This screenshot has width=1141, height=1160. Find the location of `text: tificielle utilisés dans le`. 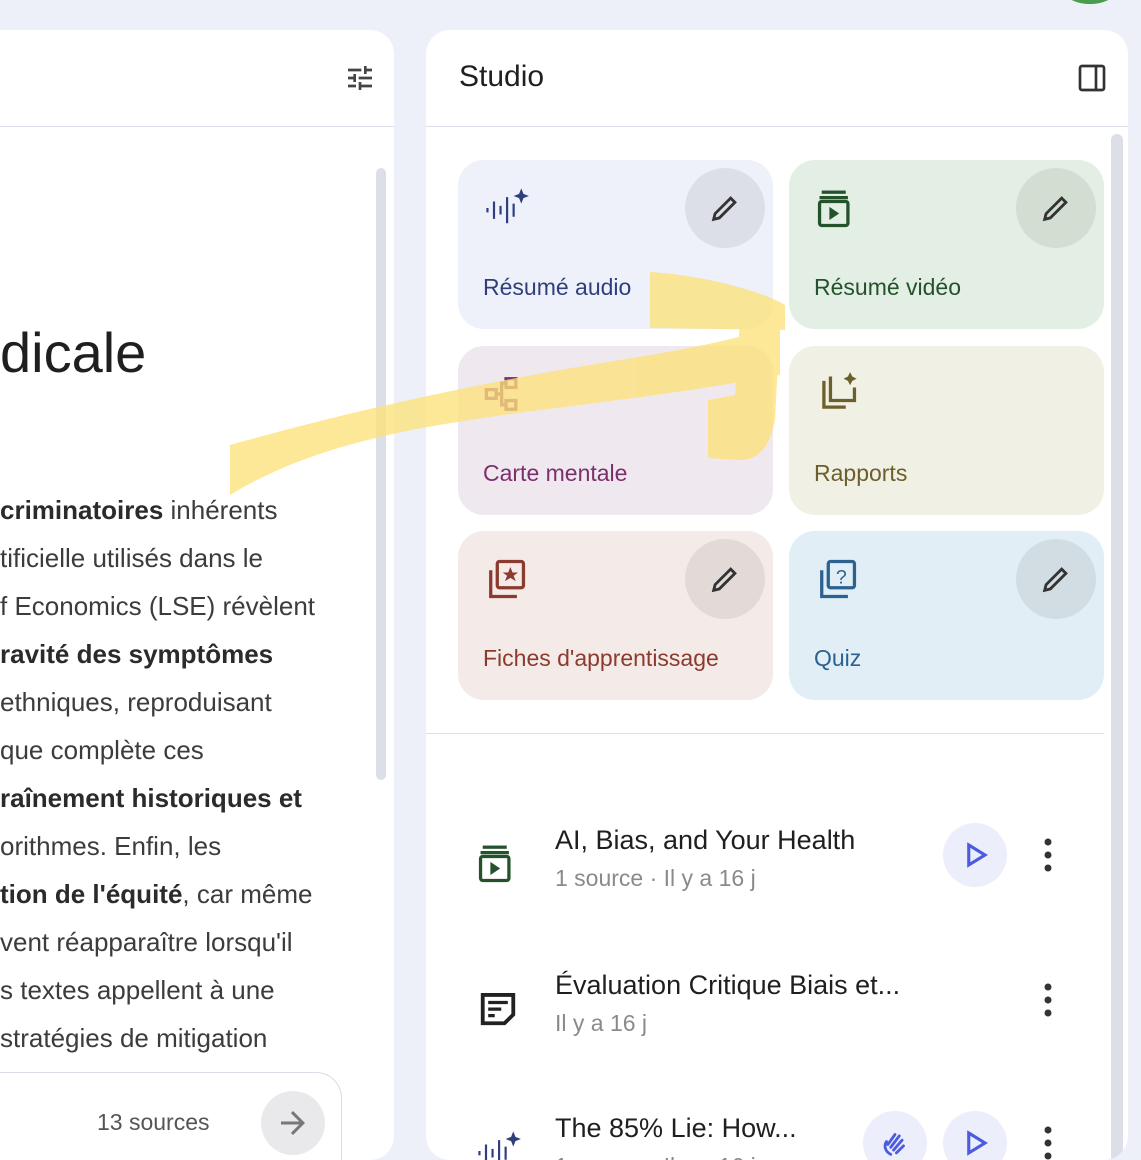

text: tificielle utilisés dans le is located at coordinates (132, 558).